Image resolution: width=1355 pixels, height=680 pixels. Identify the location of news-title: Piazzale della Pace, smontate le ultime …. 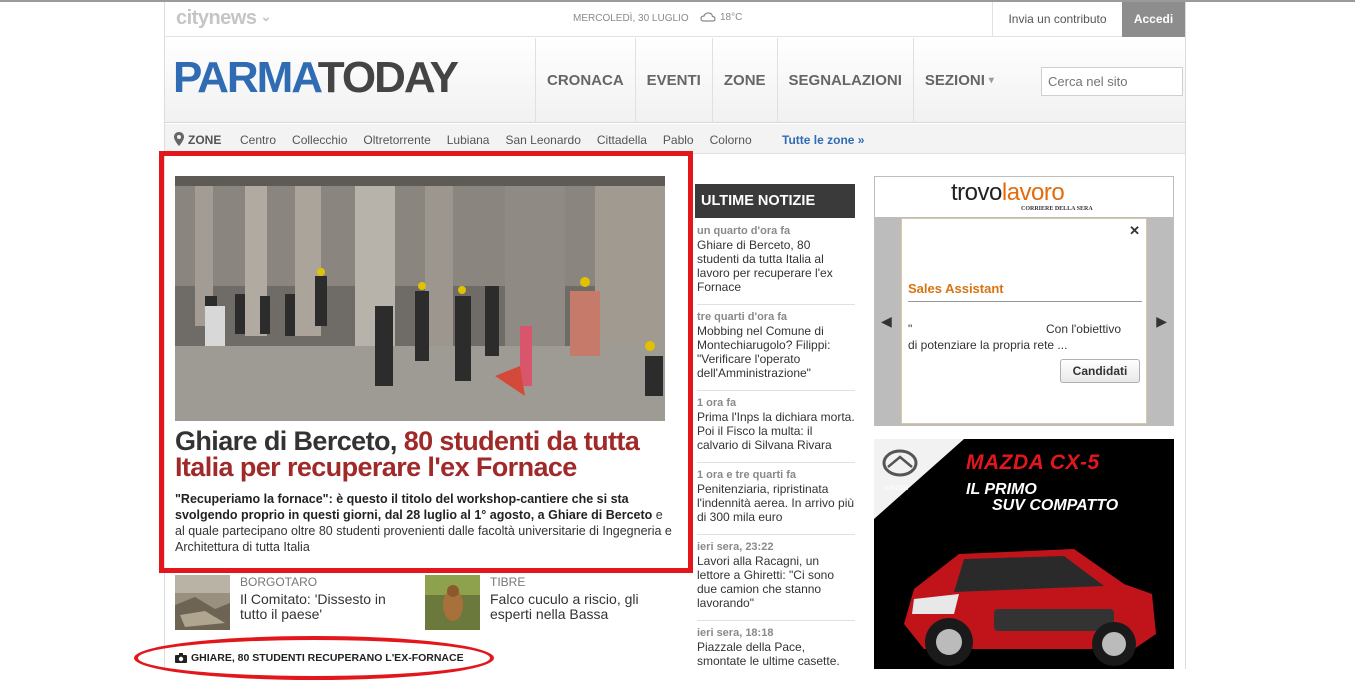
(768, 654).